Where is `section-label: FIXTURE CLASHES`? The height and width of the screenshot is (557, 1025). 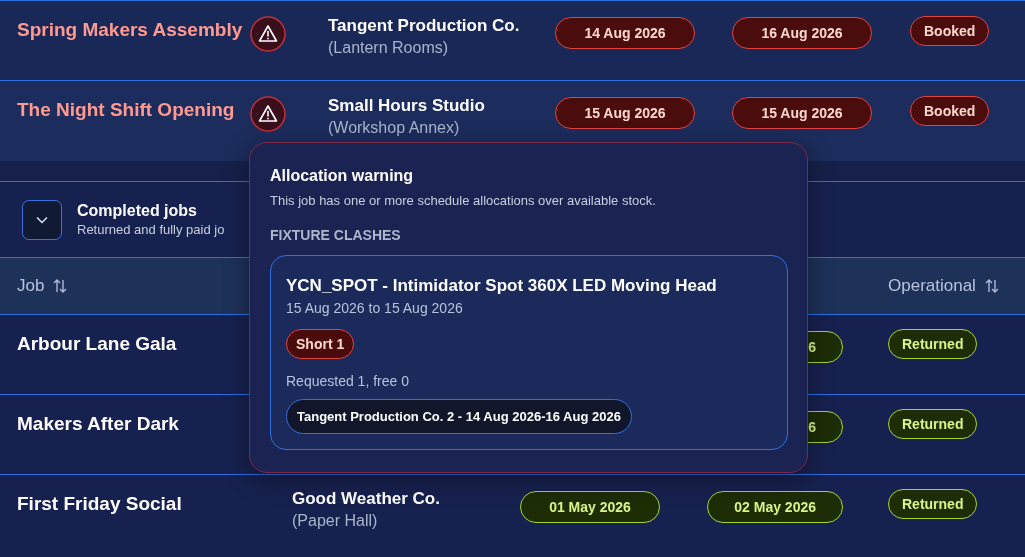
section-label: FIXTURE CLASHES is located at coordinates (335, 235).